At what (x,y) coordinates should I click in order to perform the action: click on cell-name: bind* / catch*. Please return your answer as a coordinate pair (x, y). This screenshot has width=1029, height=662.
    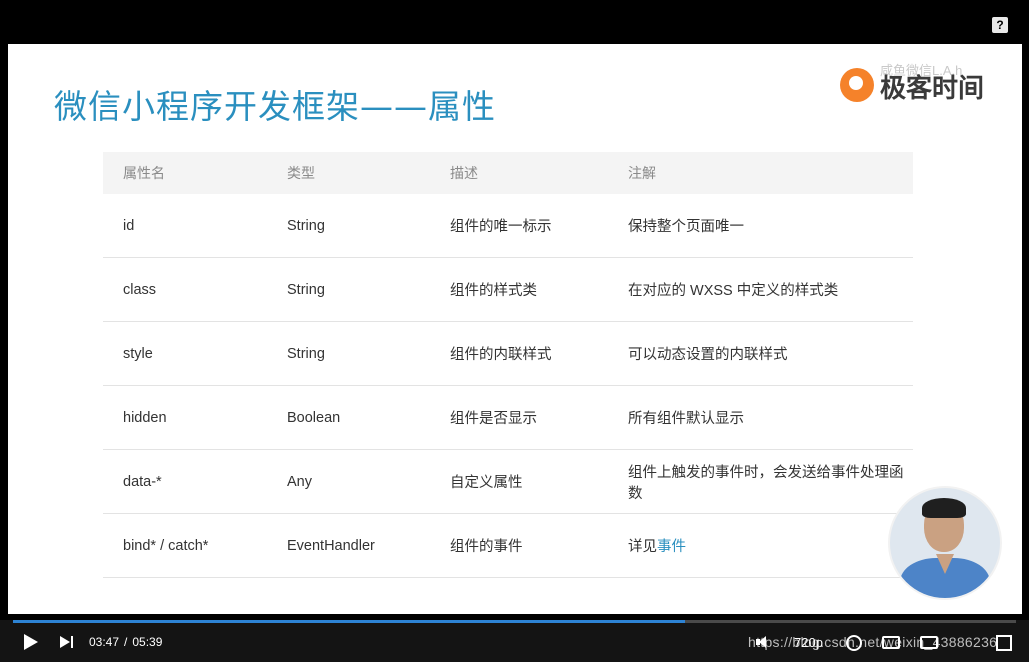
    Looking at the image, I should click on (185, 545).